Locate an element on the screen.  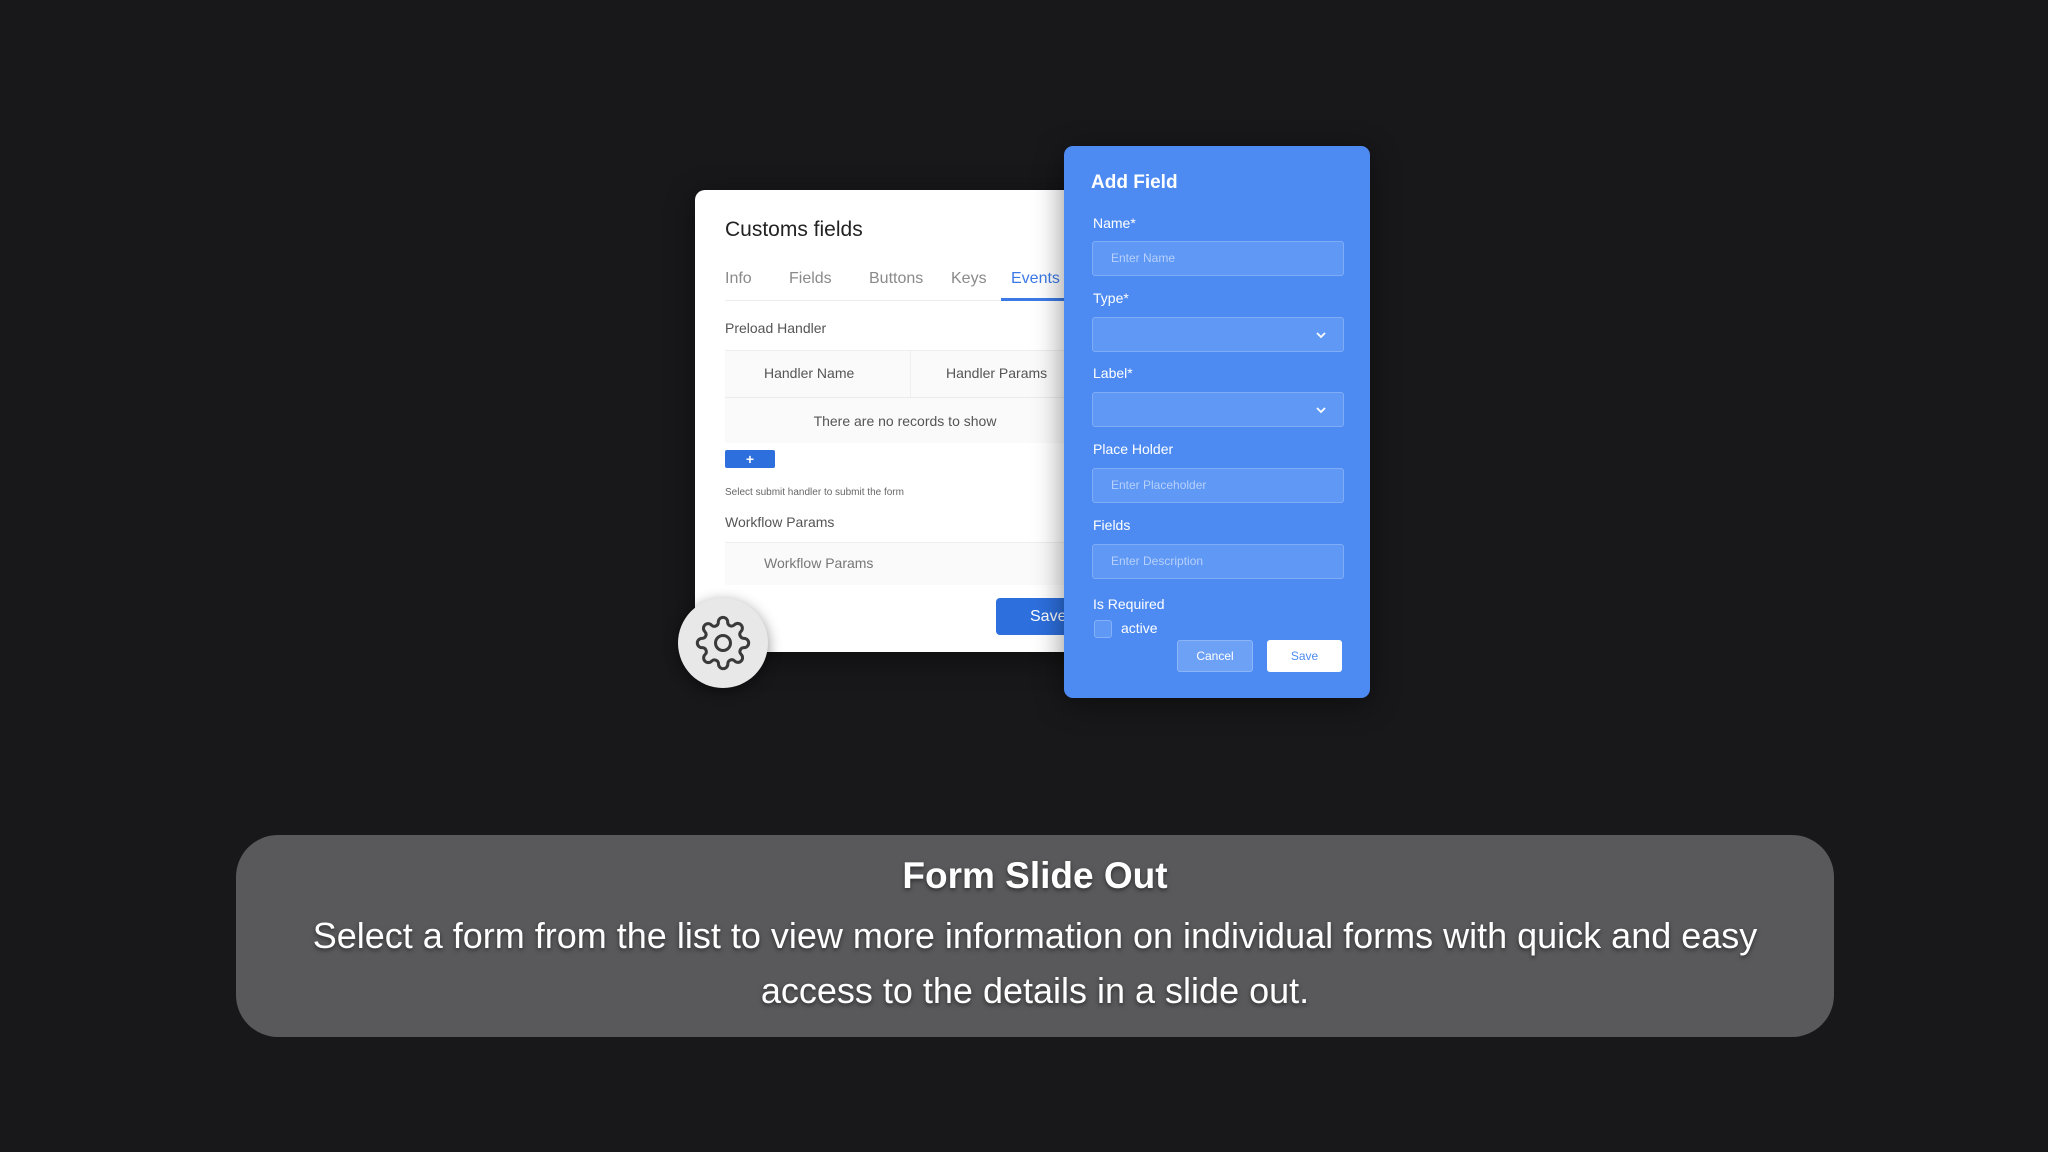
caption-title: Form Slide Out is located at coordinates (1035, 875).